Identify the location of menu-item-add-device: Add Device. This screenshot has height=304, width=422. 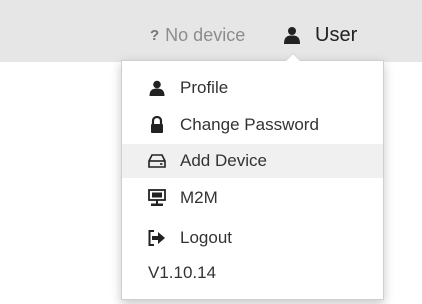
(252, 161).